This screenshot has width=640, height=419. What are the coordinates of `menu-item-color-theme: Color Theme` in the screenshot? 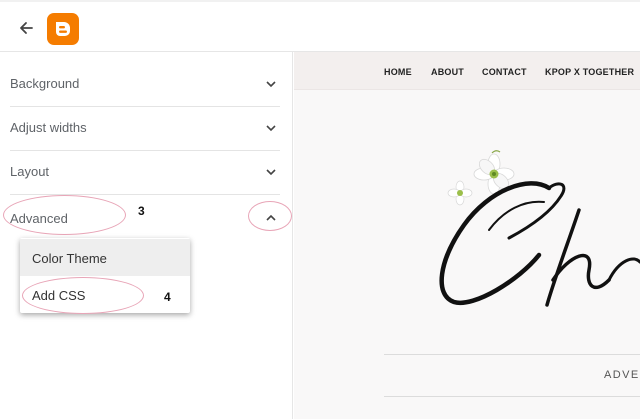 It's located at (105, 257).